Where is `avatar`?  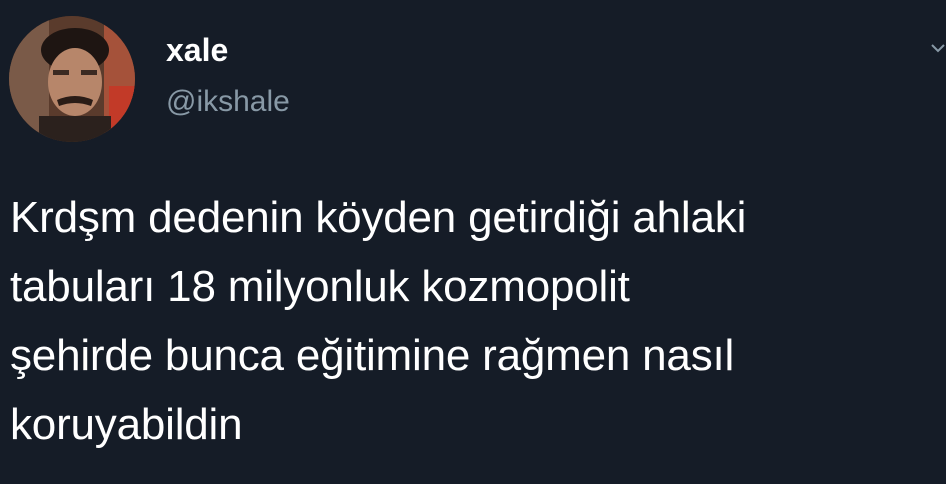
avatar is located at coordinates (72, 79).